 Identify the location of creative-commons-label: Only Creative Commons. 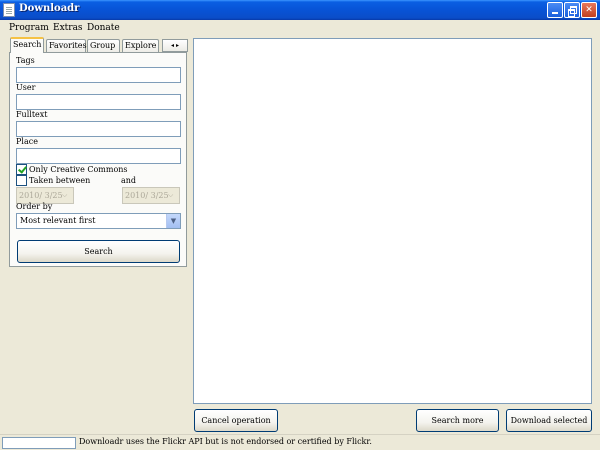
(78, 169).